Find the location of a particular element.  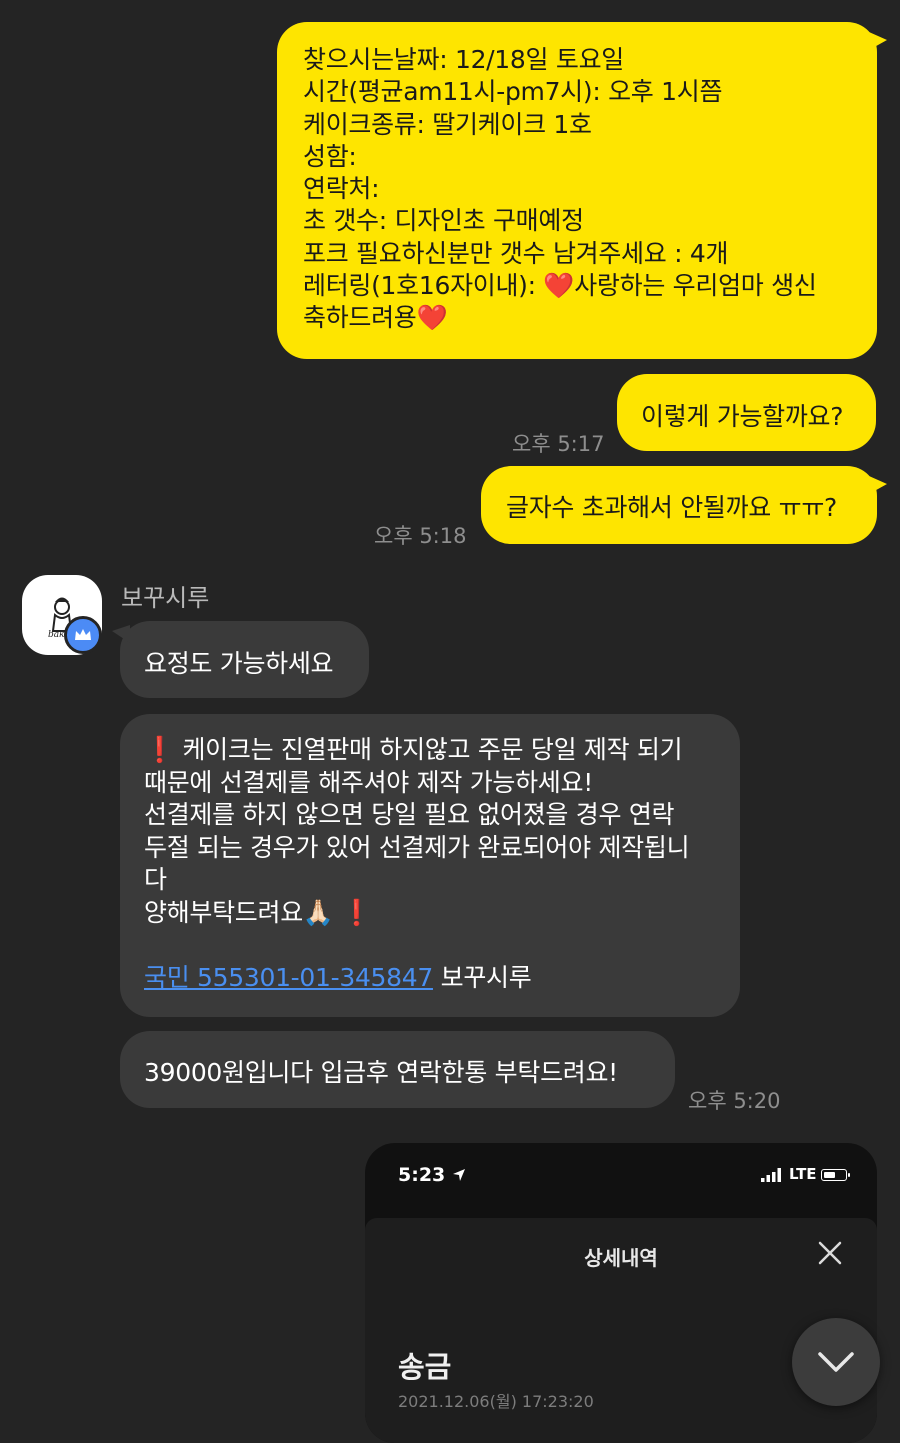

lettering-text: 사랑하는 우리엄마 생신 is located at coordinates (695, 286).